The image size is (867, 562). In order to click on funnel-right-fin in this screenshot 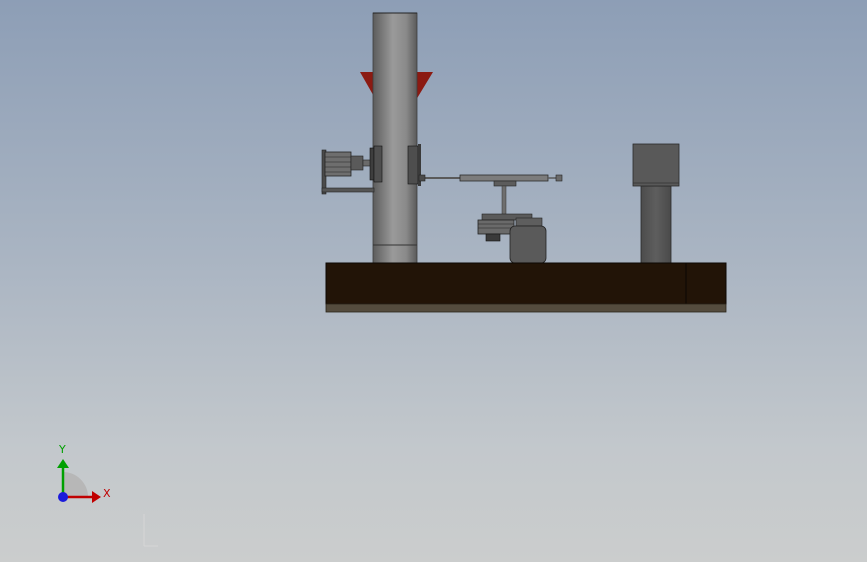, I will do `click(424, 86)`.